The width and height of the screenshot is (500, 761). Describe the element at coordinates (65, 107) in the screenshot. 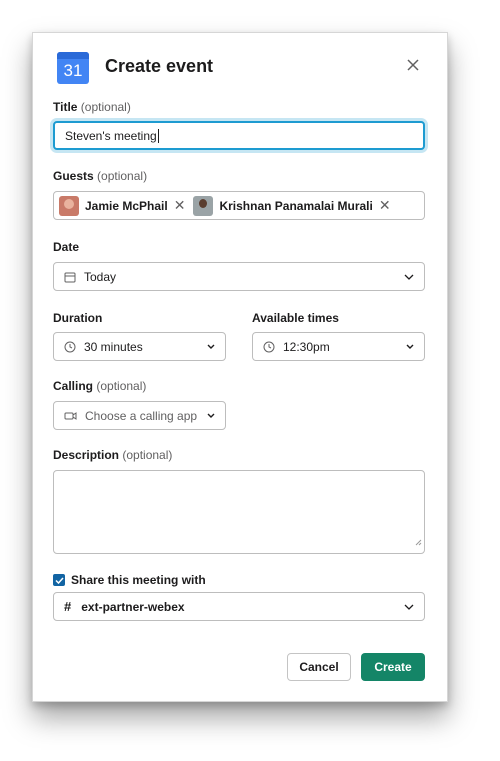

I see `title-label-text: Title` at that location.